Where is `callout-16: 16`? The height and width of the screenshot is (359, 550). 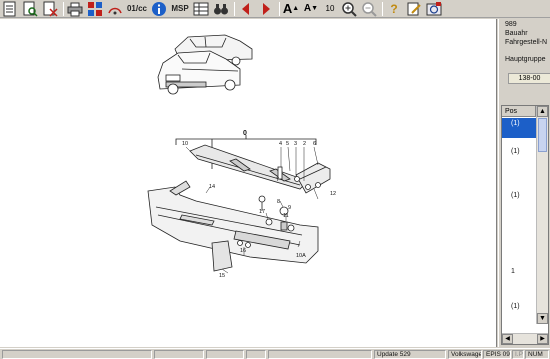 callout-16: 16 is located at coordinates (243, 251).